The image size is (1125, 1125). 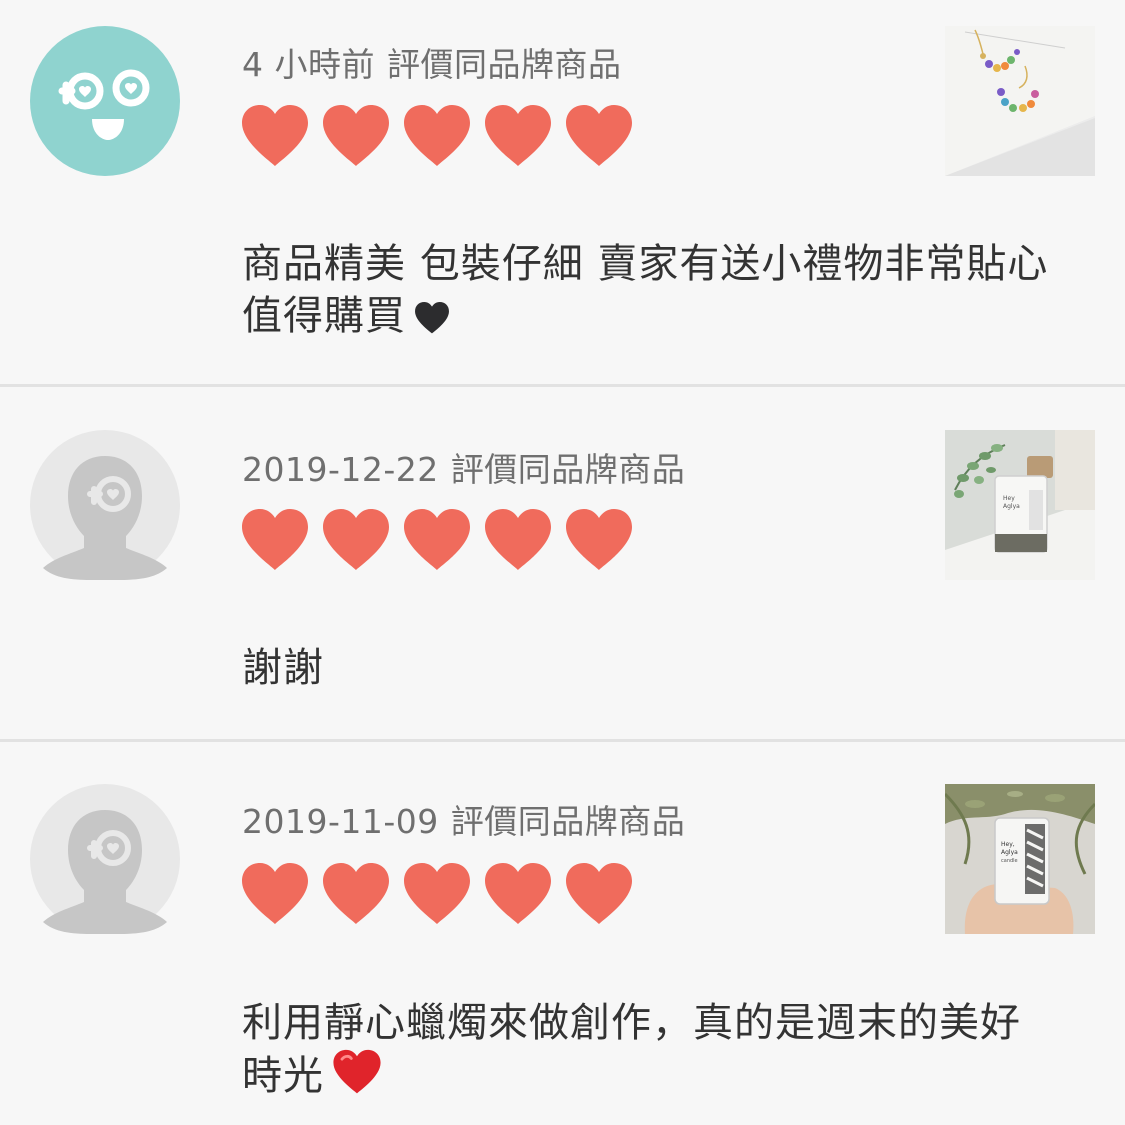 What do you see at coordinates (1009, 498) in the screenshot?
I see `svg-text: Hey` at bounding box center [1009, 498].